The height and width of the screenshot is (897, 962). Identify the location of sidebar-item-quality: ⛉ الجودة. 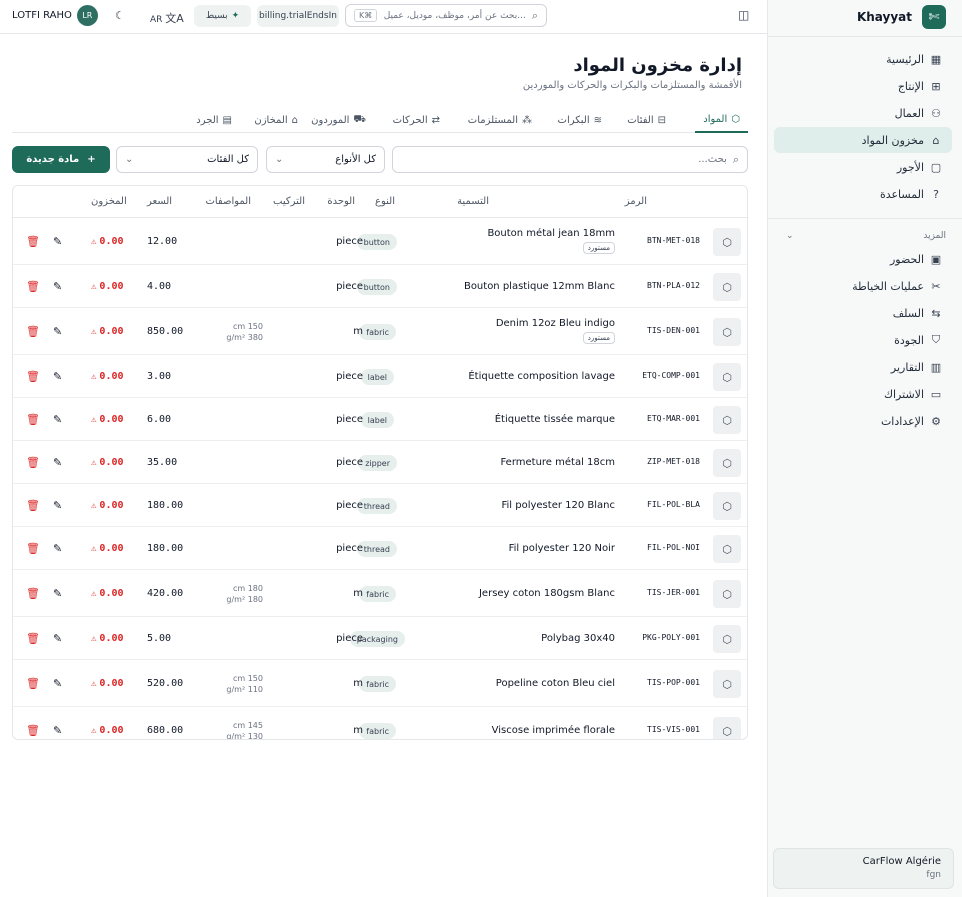
(863, 340).